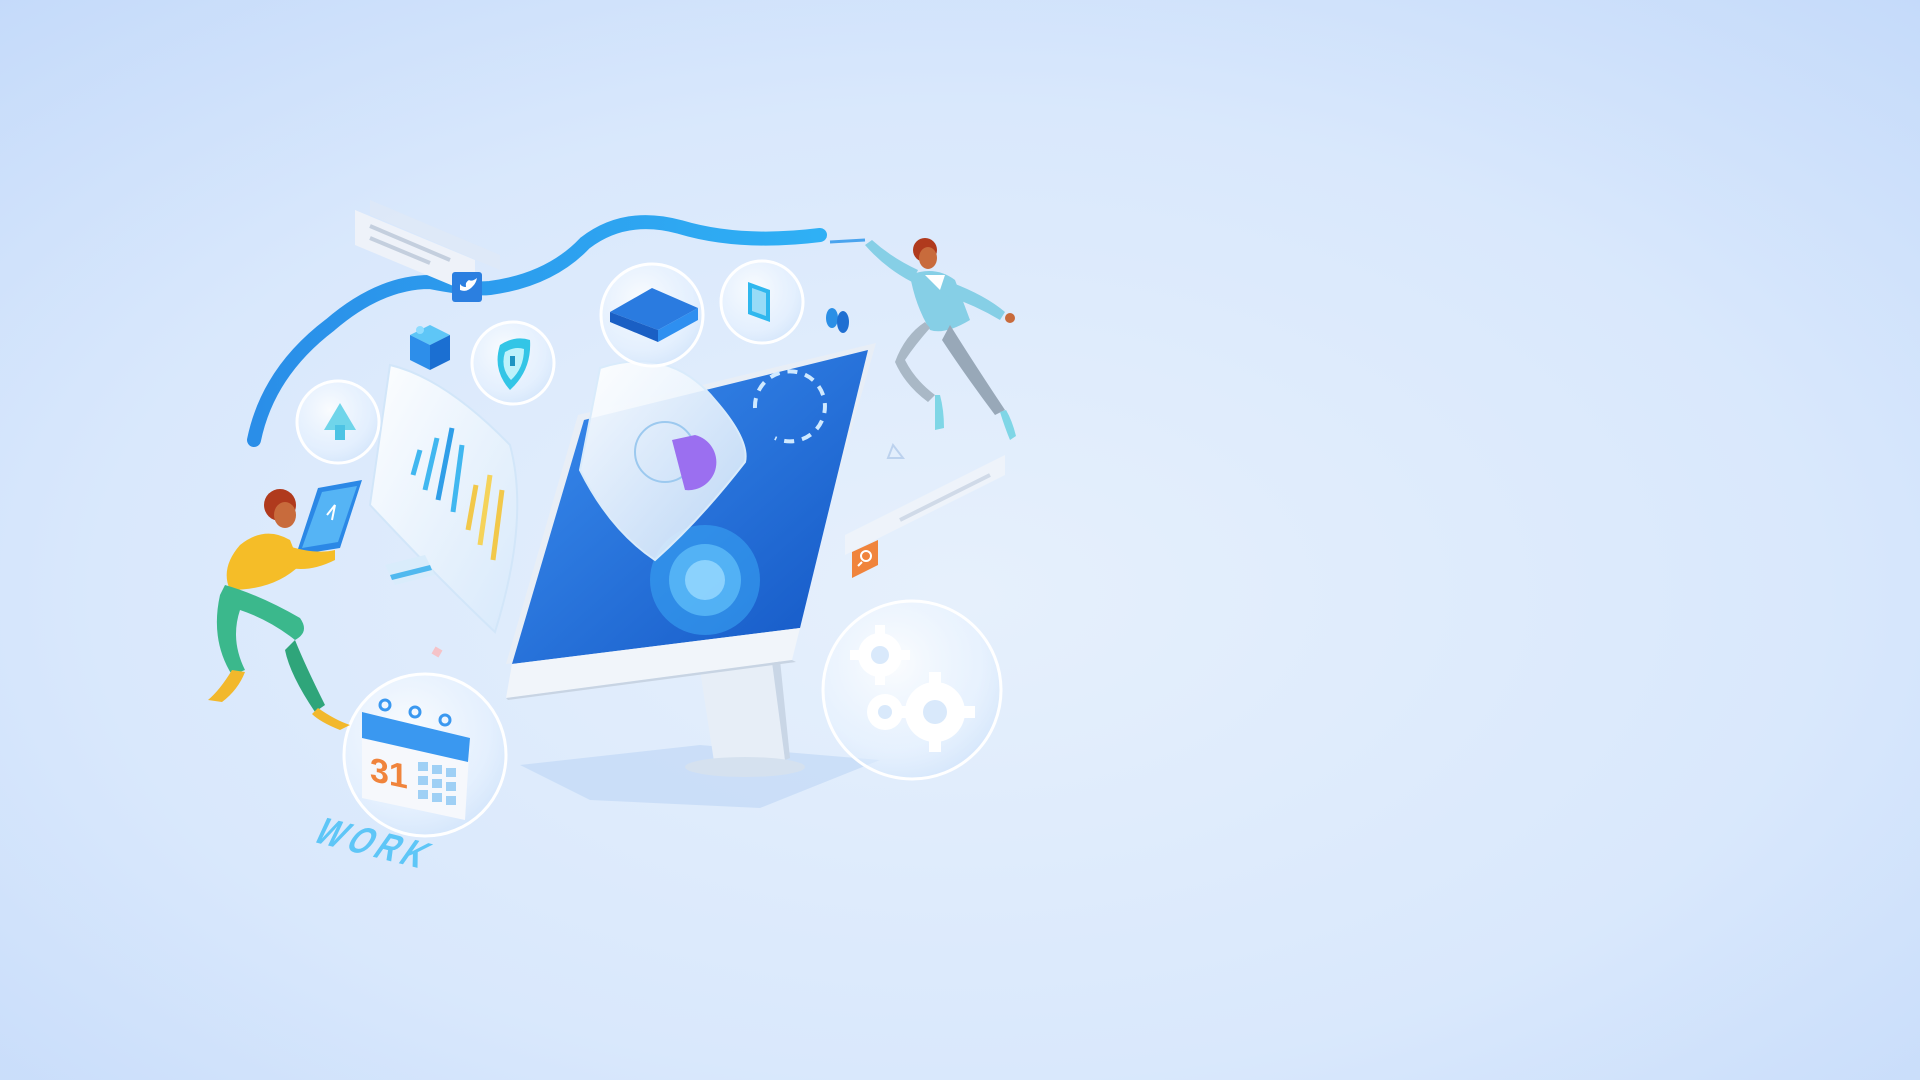 The width and height of the screenshot is (1920, 1080). What do you see at coordinates (837, 320) in the screenshot?
I see `butterfly-icon` at bounding box center [837, 320].